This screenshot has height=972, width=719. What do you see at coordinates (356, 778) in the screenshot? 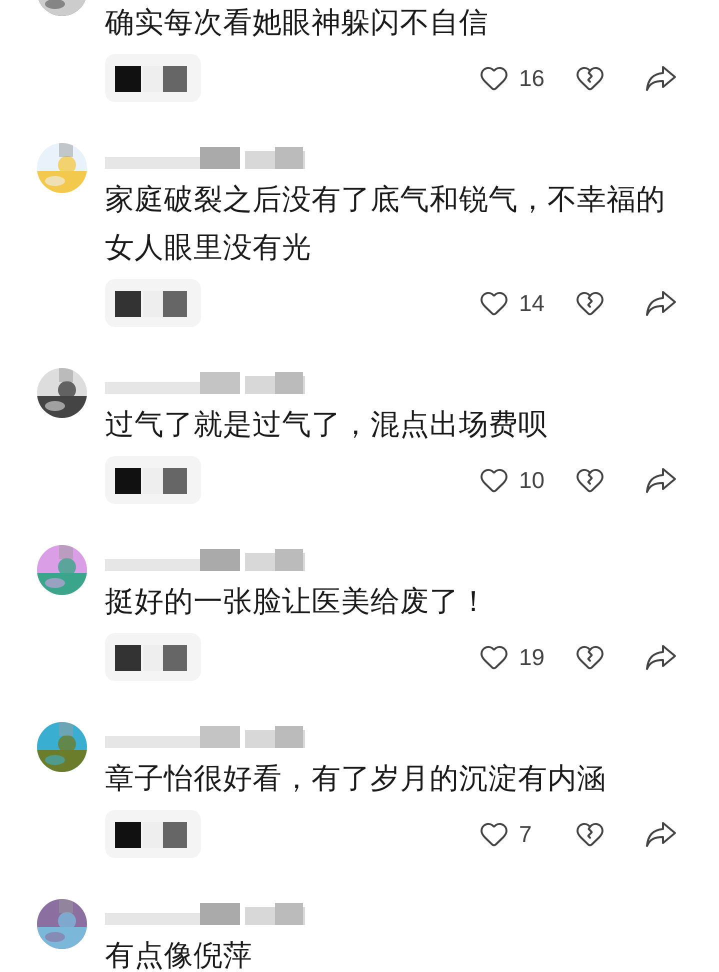
I see `comment-text: 章子怡很好看，有了岁月的沉淀有内涵` at bounding box center [356, 778].